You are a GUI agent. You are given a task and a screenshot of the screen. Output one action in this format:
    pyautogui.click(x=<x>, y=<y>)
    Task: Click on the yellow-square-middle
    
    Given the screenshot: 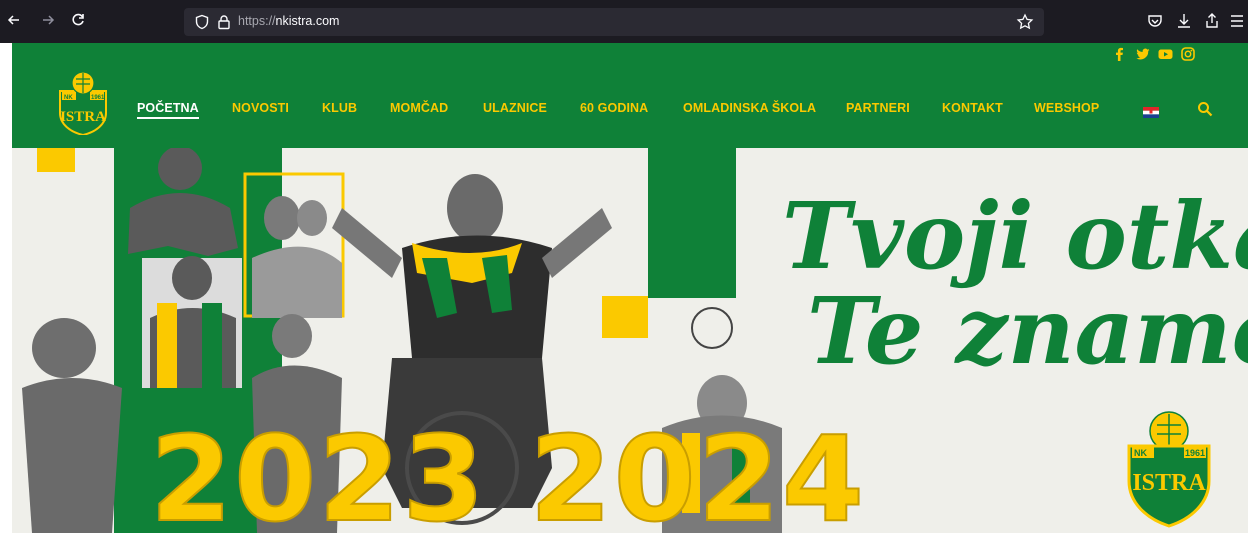 What is the action you would take?
    pyautogui.click(x=625, y=317)
    